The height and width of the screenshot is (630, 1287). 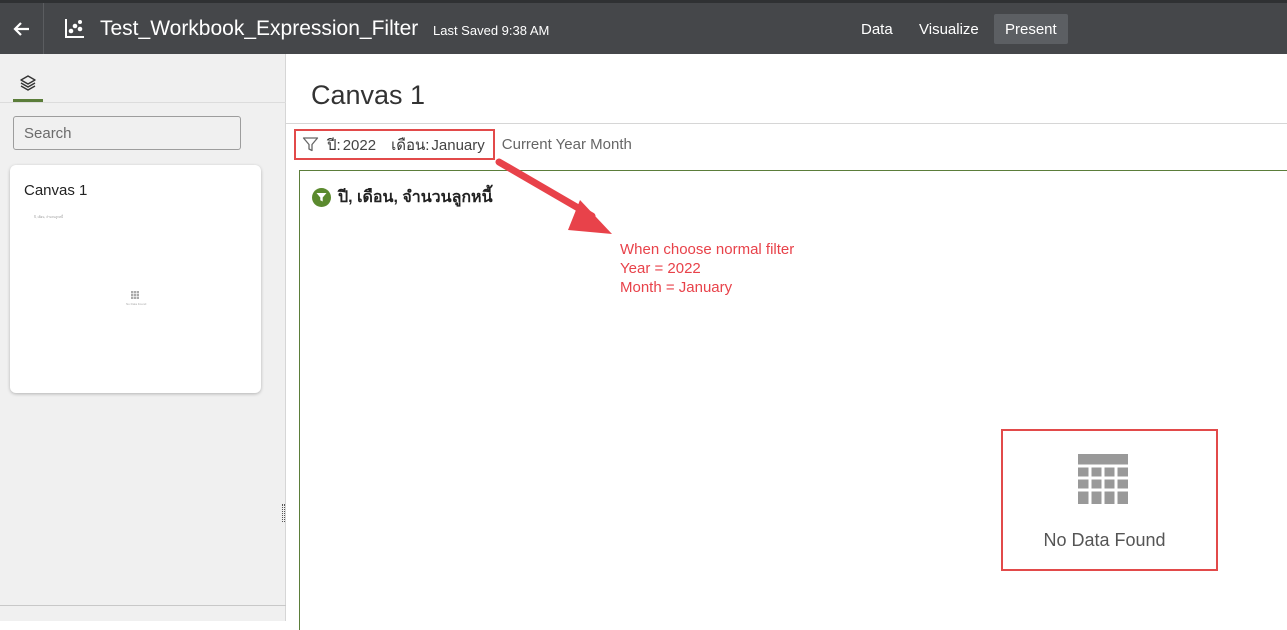 I want to click on title-divider, so click(x=786, y=123).